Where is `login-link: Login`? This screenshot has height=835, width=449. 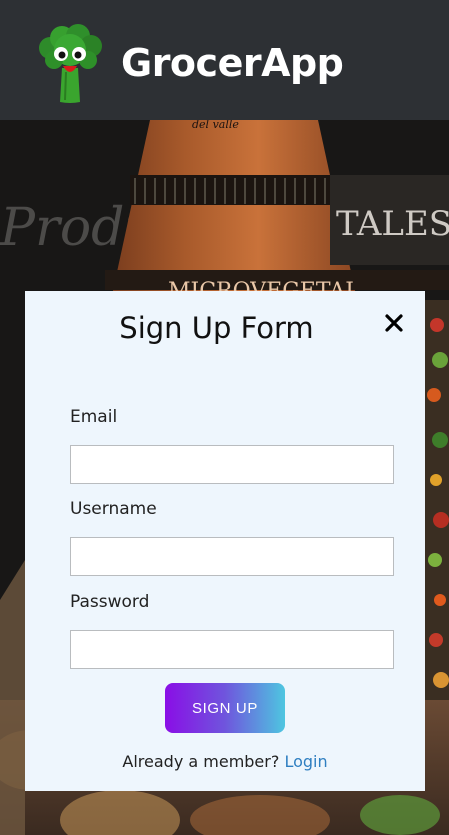
login-link: Login is located at coordinates (305, 761).